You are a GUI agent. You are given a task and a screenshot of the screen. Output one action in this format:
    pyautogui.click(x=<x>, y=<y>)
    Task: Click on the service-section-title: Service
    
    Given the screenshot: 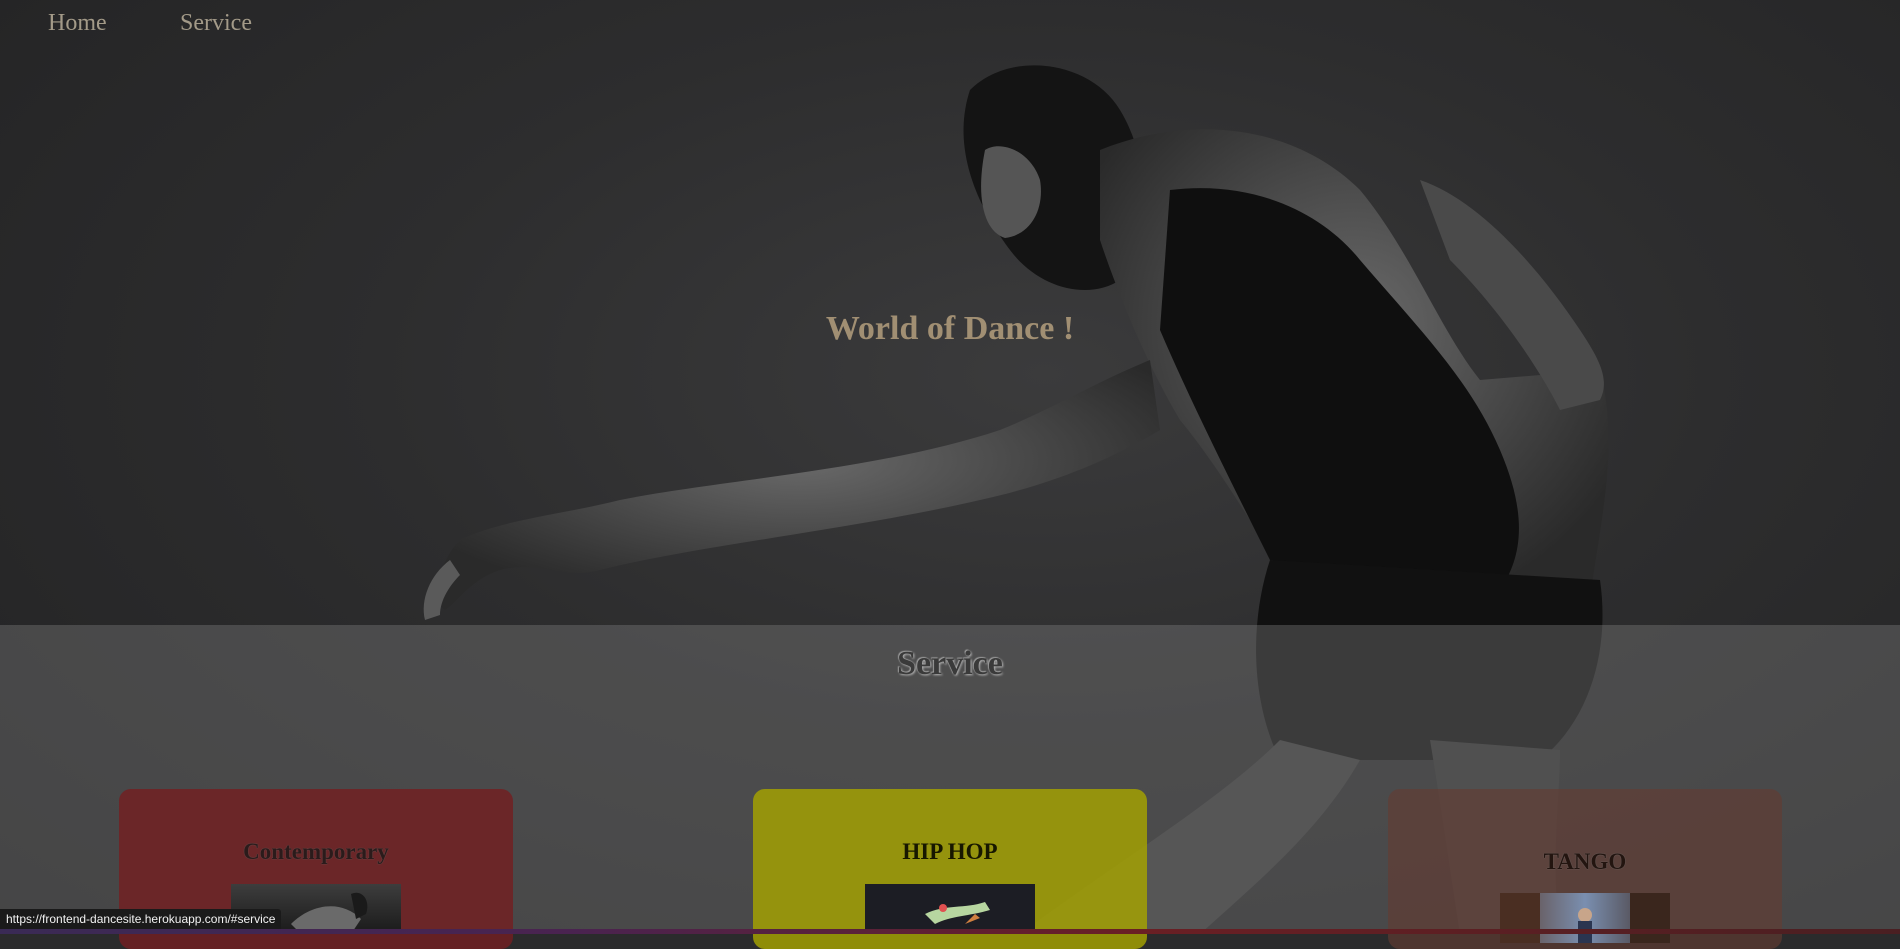 What is the action you would take?
    pyautogui.click(x=950, y=663)
    